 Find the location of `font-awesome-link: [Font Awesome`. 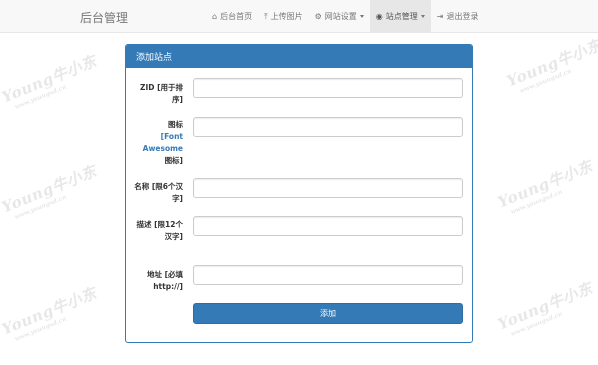

font-awesome-link: [Font Awesome is located at coordinates (163, 142).